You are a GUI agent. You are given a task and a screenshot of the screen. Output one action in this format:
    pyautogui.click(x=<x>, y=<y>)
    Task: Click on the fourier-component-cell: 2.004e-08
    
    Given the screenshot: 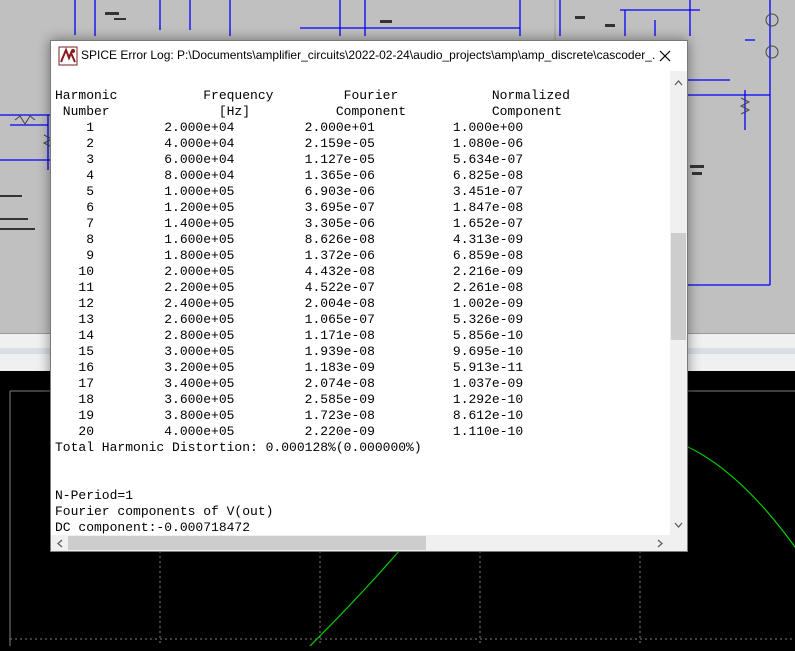 What is the action you would take?
    pyautogui.click(x=304, y=303)
    